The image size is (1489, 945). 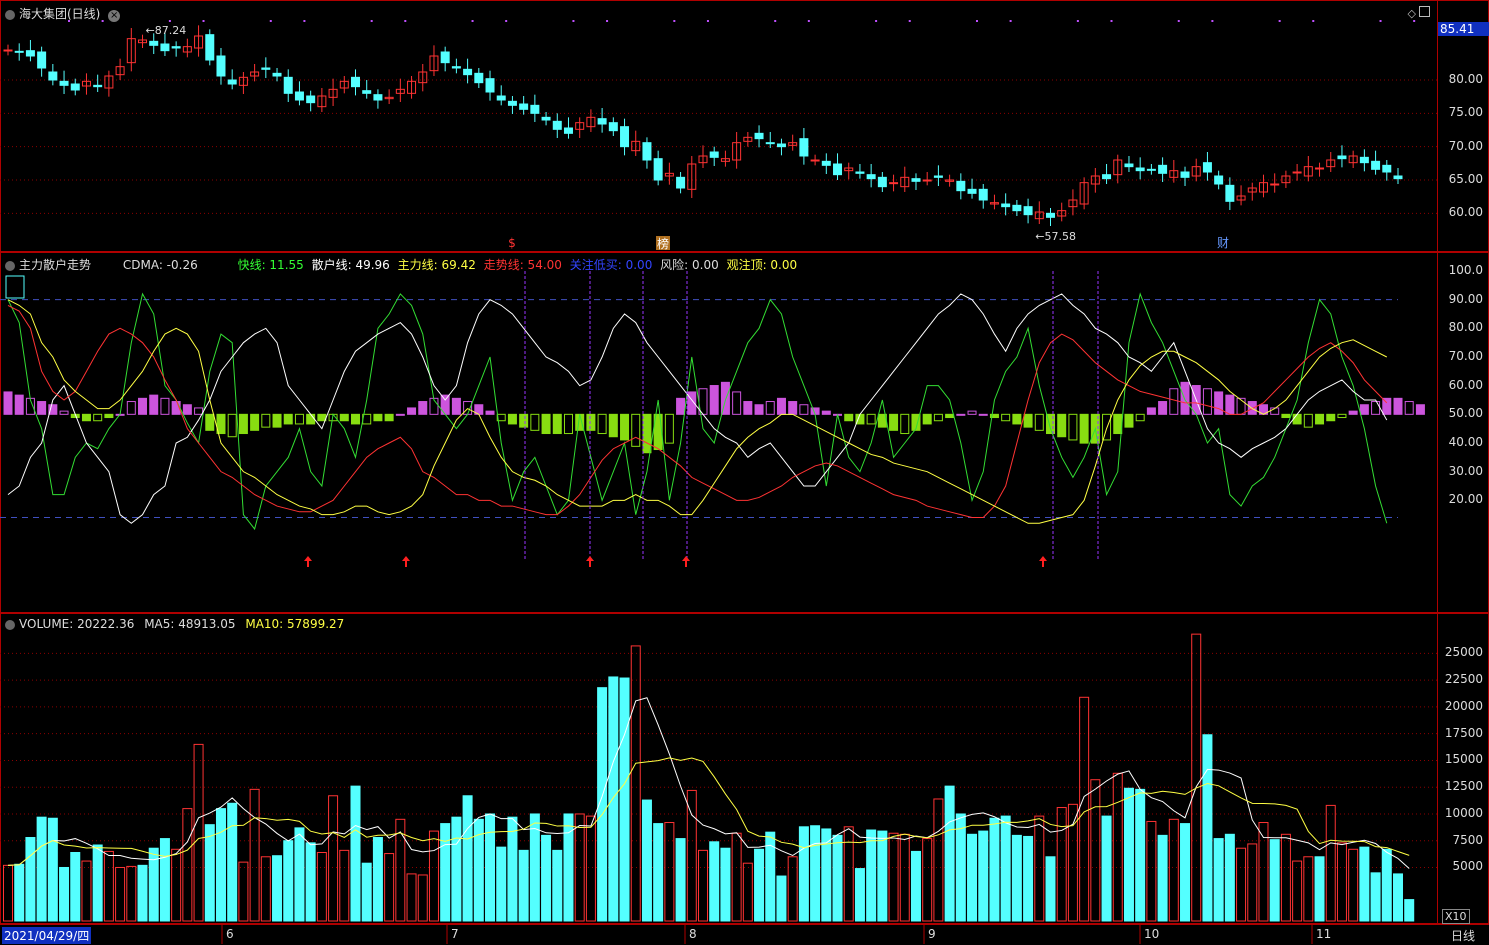 What do you see at coordinates (1424, 11) in the screenshot?
I see `square-icon` at bounding box center [1424, 11].